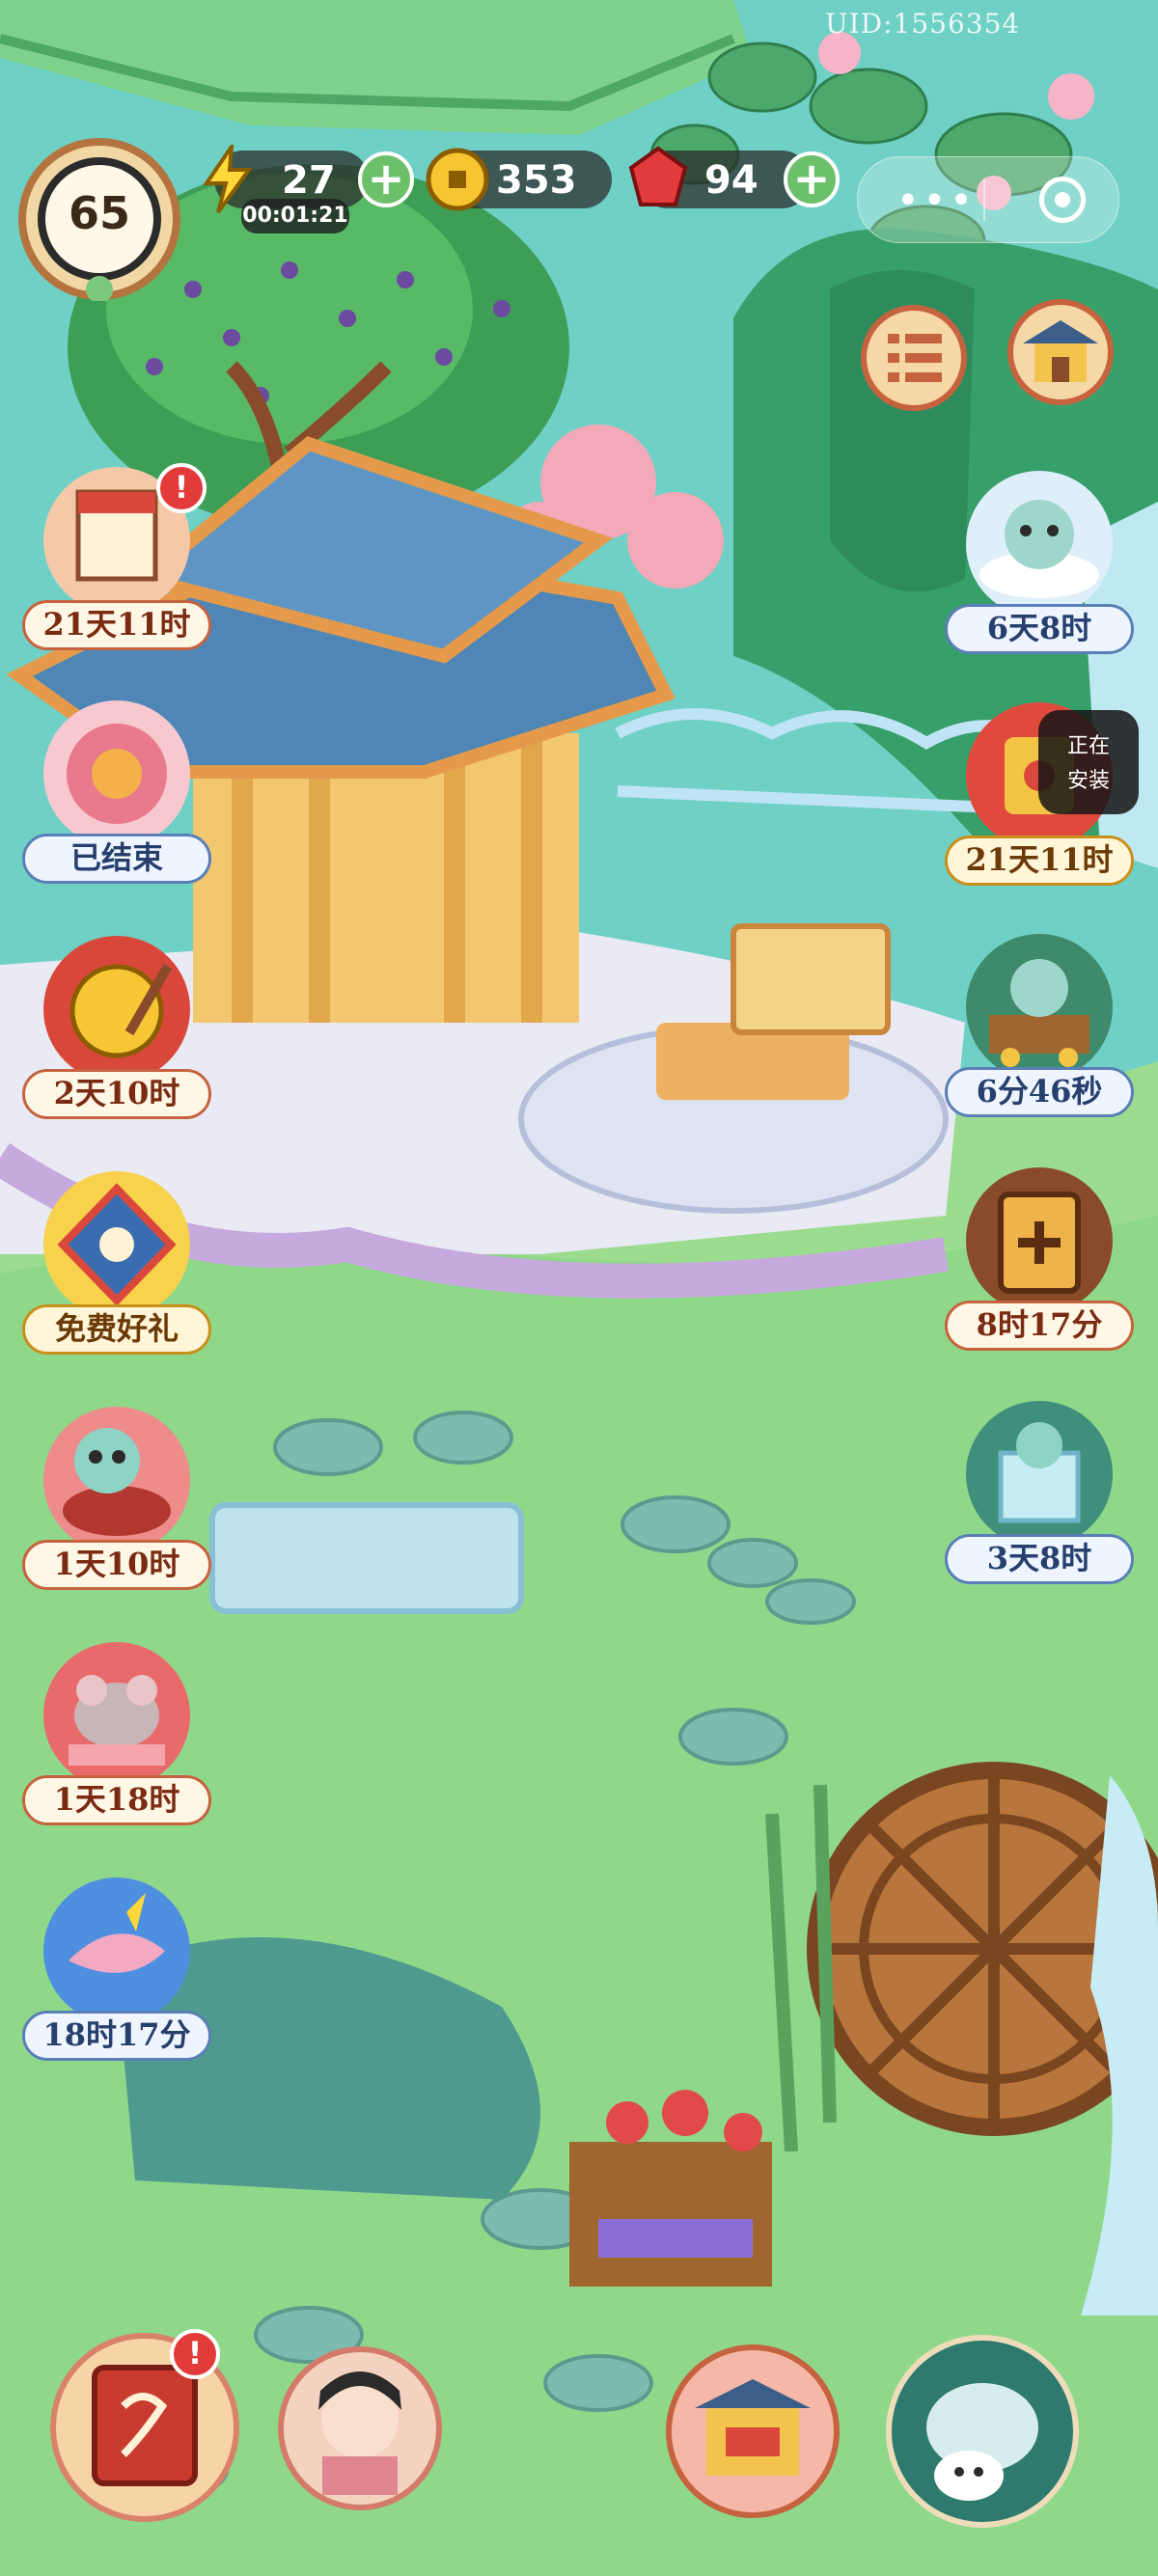 The image size is (1158, 2576). I want to click on shop-pavilion-button, so click(1060, 352).